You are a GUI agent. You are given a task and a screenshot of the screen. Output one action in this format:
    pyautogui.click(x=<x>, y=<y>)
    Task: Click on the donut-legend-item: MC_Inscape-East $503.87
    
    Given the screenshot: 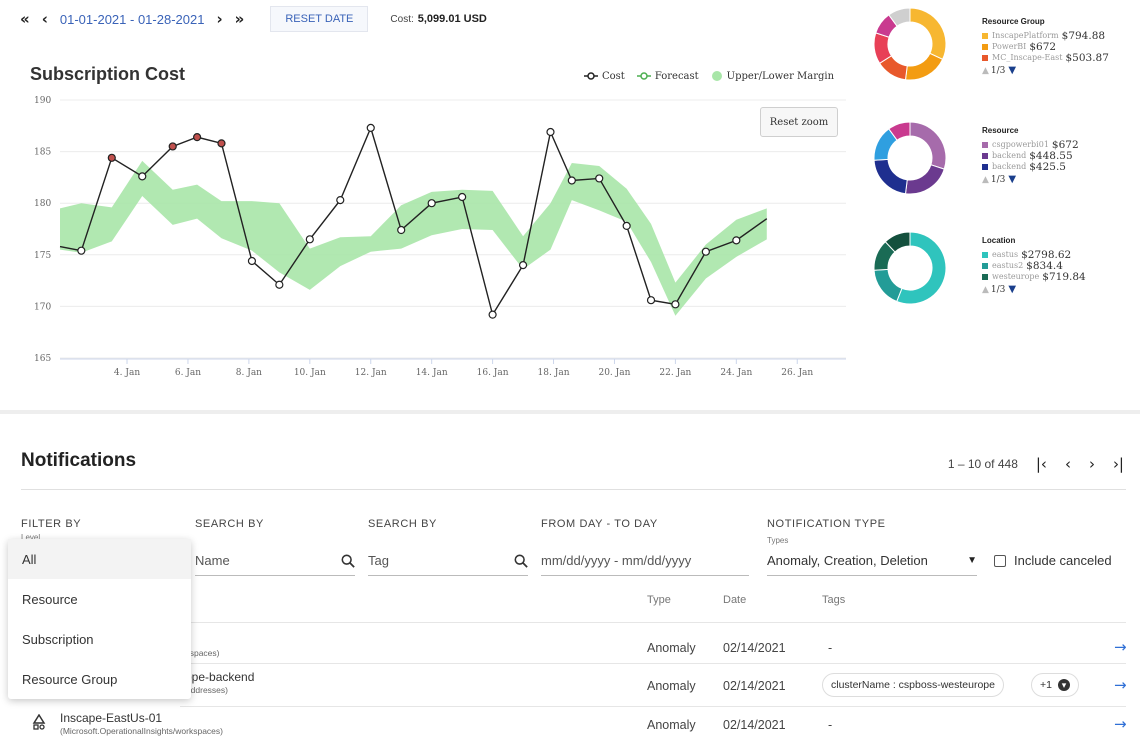 What is the action you would take?
    pyautogui.click(x=1045, y=58)
    